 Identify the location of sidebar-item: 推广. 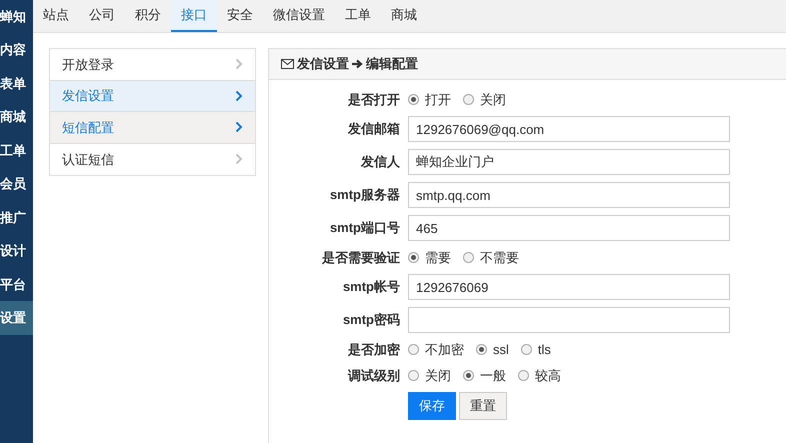
(16, 217).